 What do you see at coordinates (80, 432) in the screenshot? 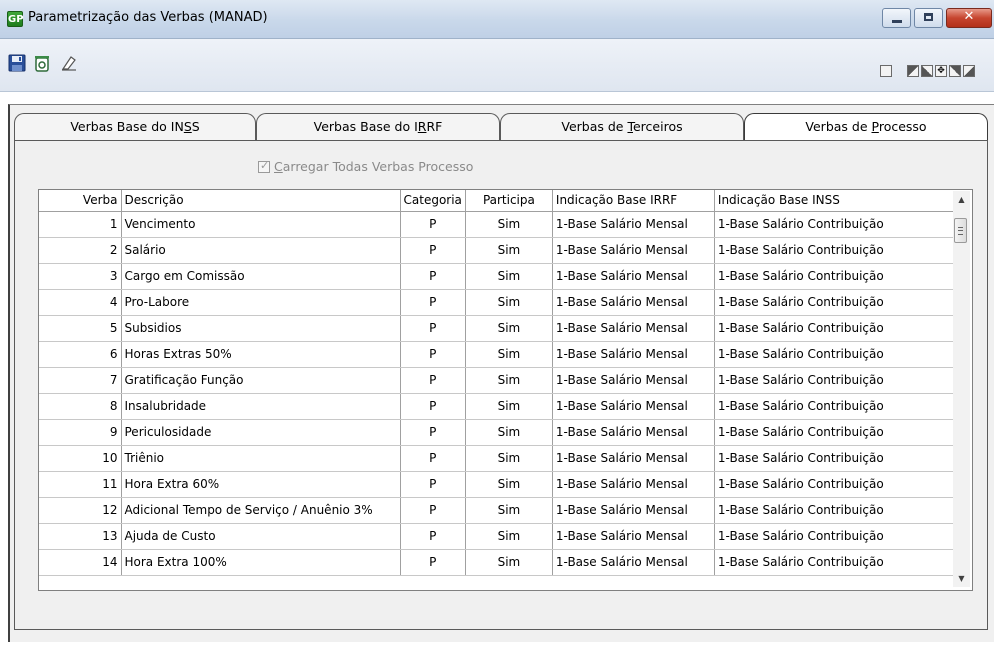
I see `cell-verba: 9` at bounding box center [80, 432].